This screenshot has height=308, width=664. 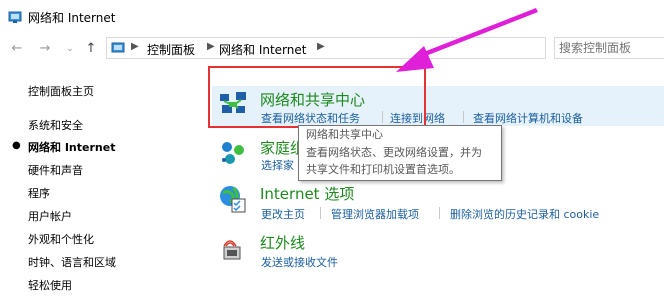 I want to click on sidebar-item-clock-region: 时钟、语言和区域, so click(x=72, y=262).